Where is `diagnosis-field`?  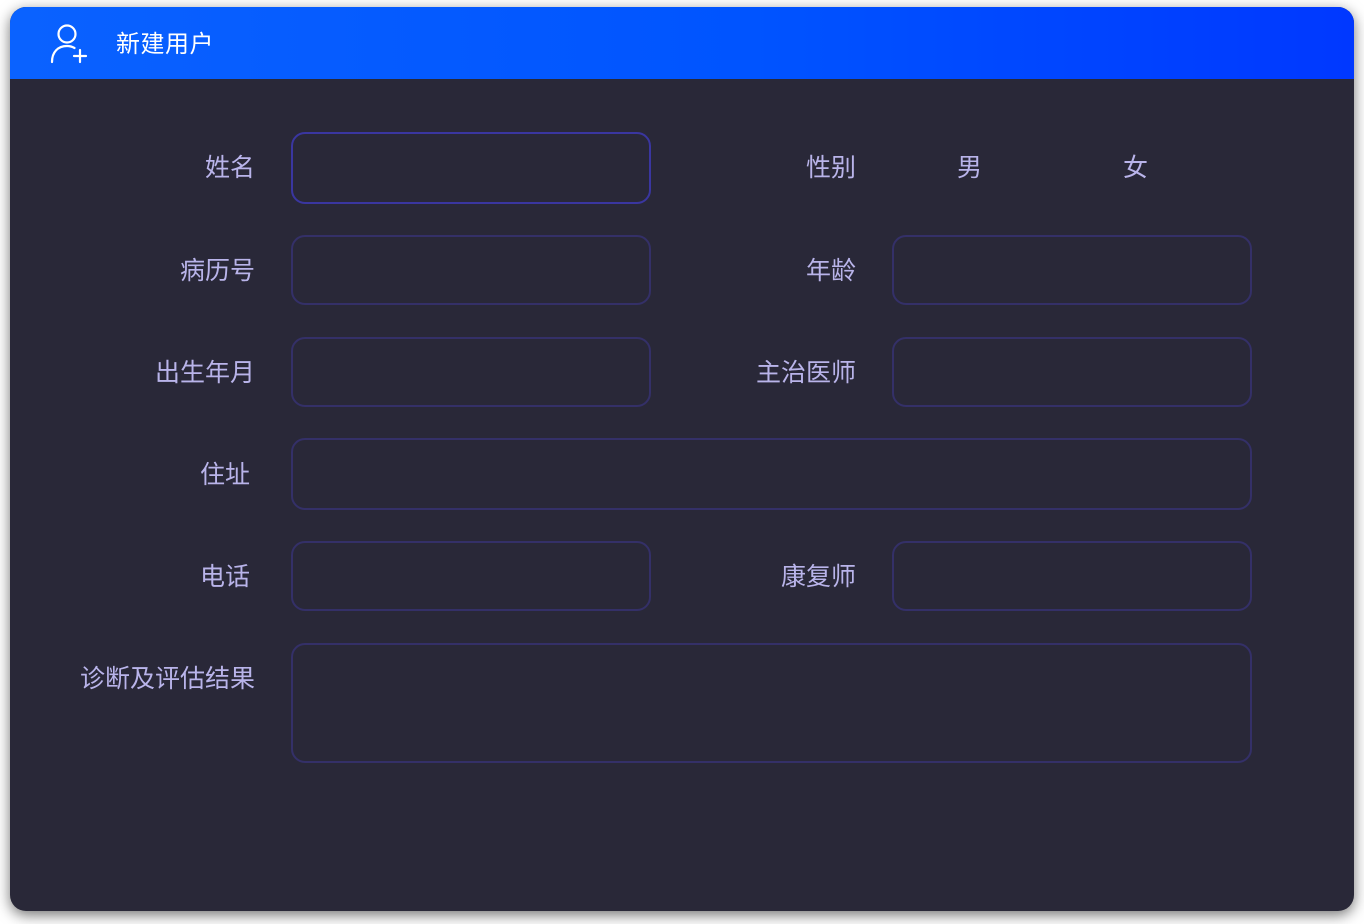
diagnosis-field is located at coordinates (771, 703).